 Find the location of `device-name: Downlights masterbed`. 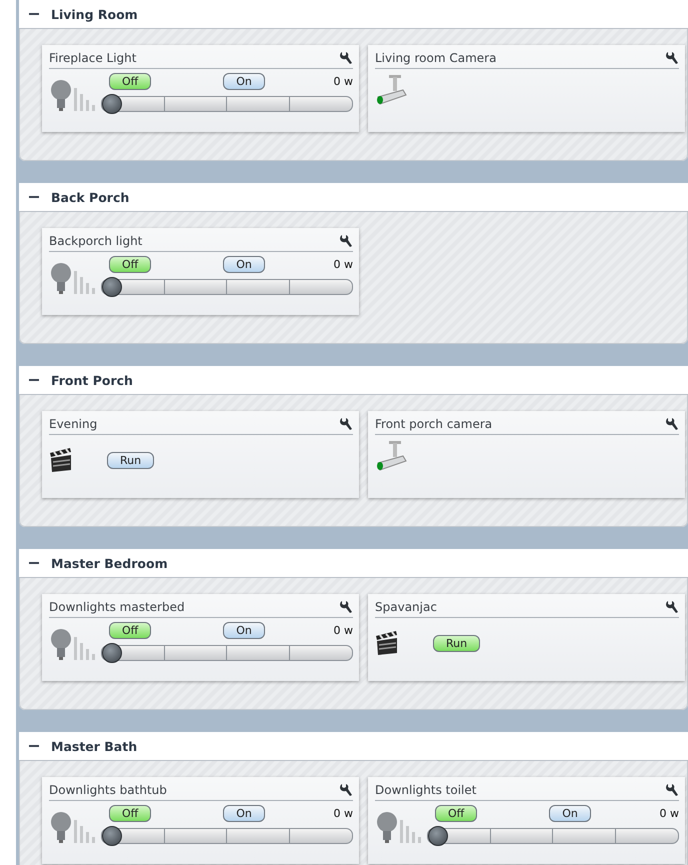

device-name: Downlights masterbed is located at coordinates (117, 607).